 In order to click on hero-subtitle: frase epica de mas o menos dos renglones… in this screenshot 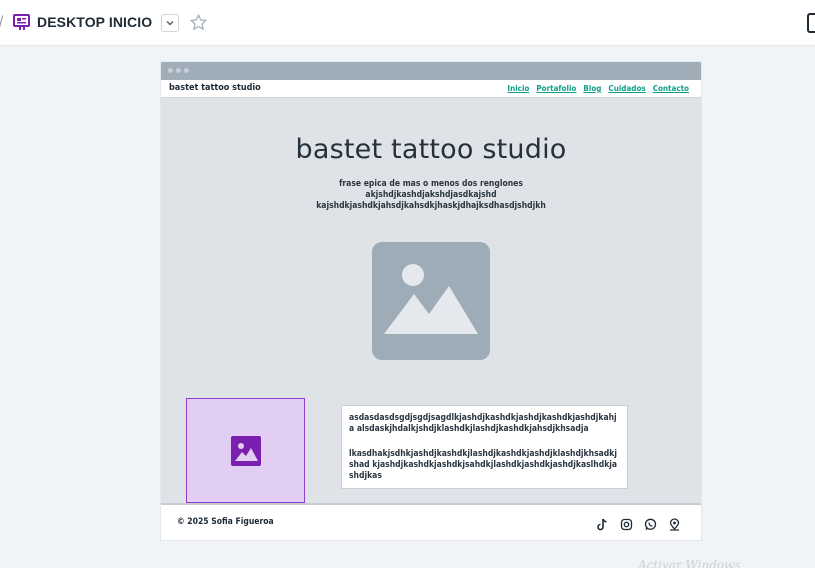, I will do `click(431, 195)`.